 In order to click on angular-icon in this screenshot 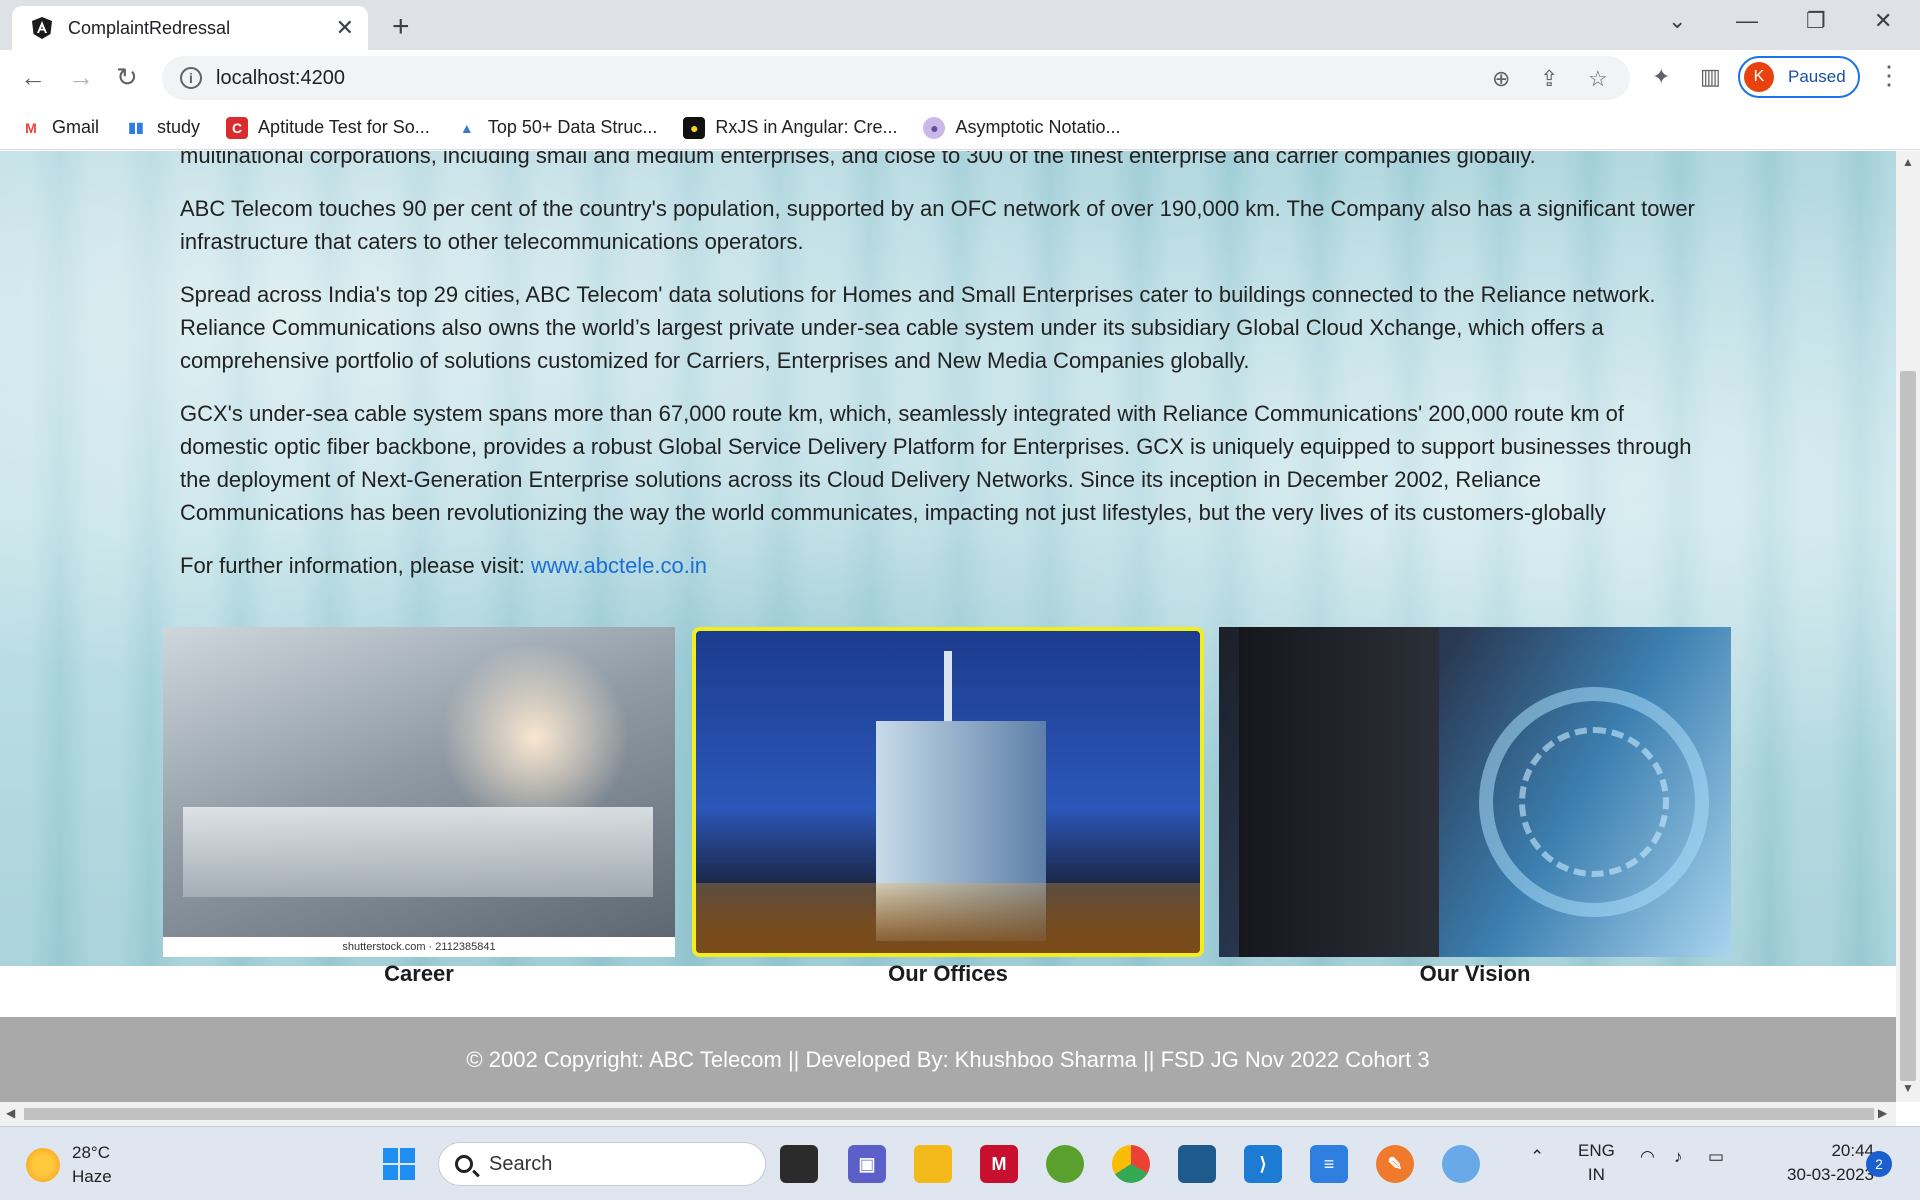, I will do `click(42, 28)`.